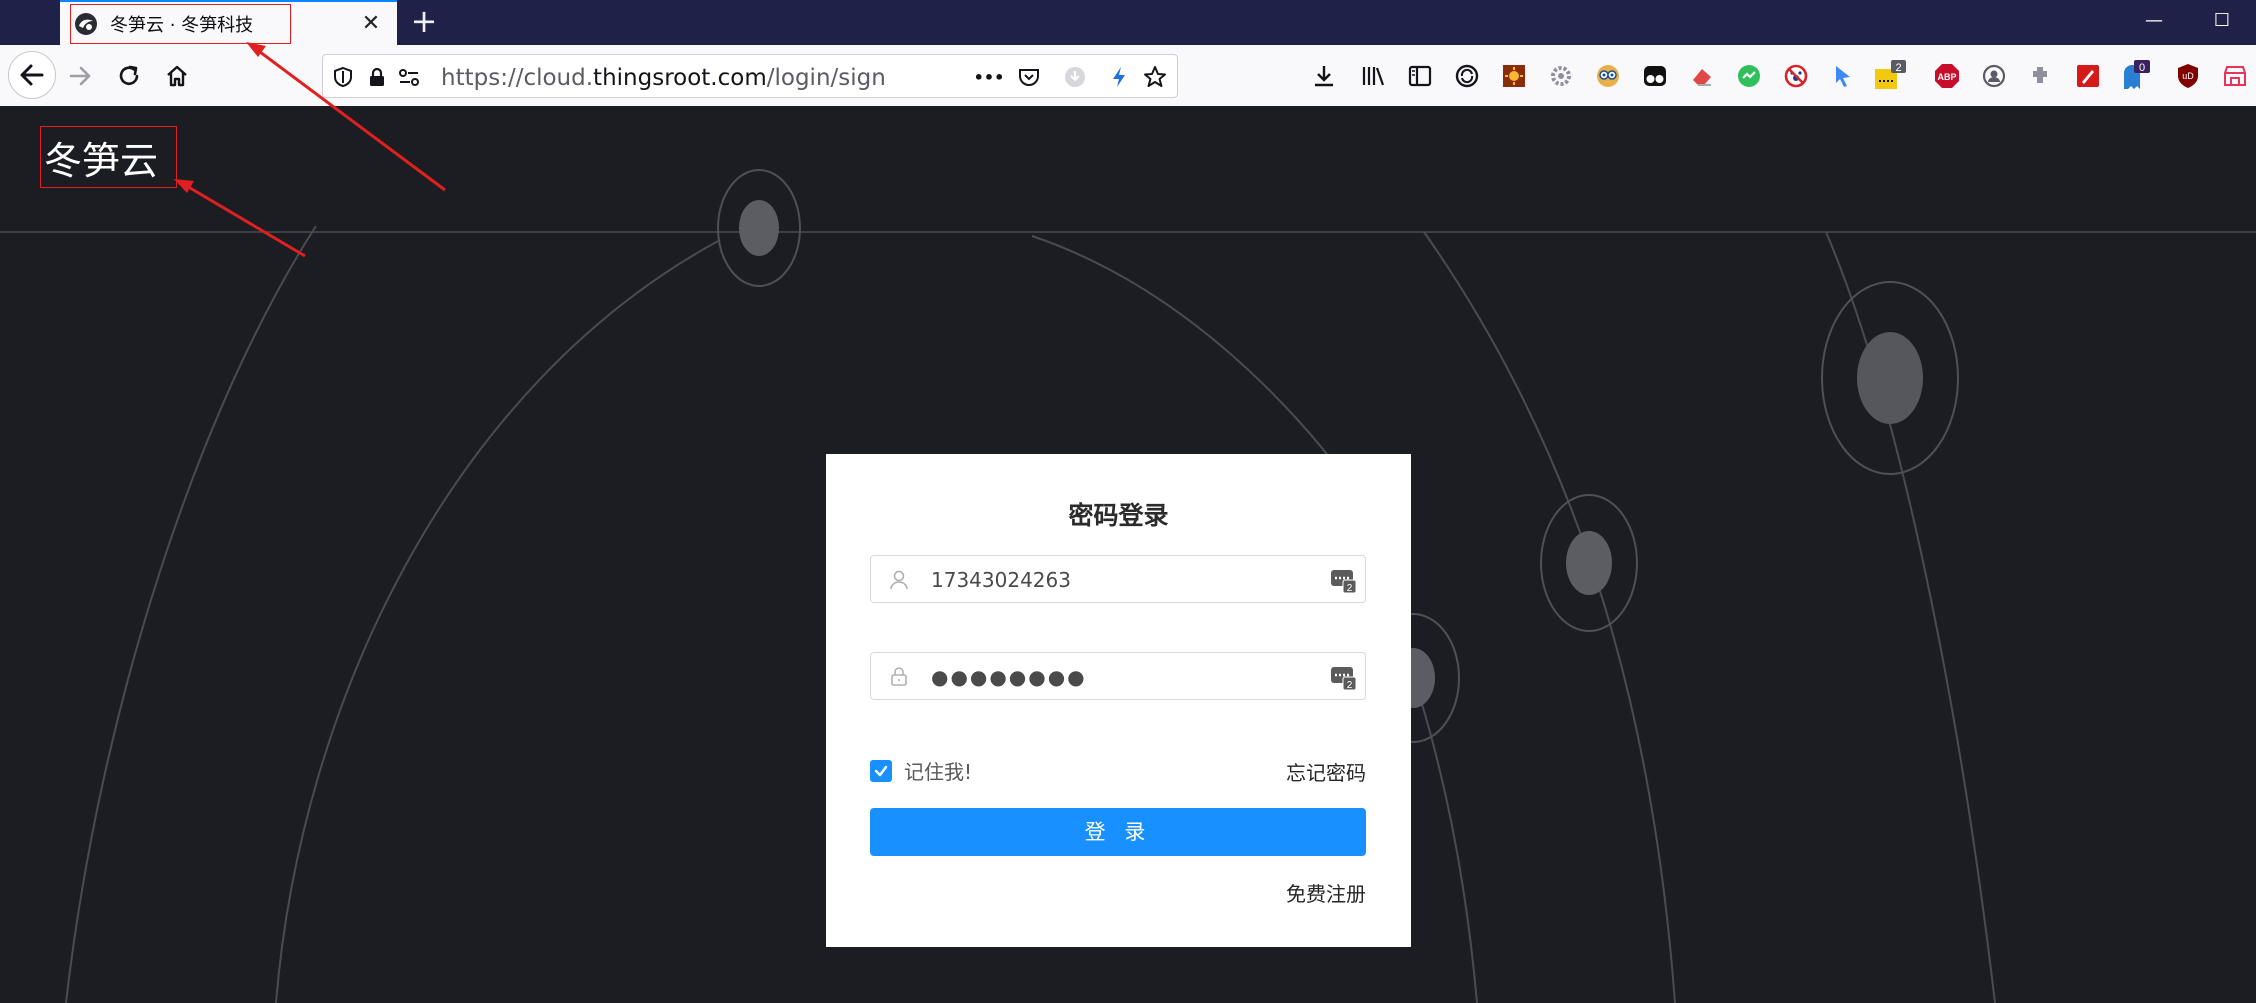 This screenshot has height=1003, width=2256. What do you see at coordinates (1324, 76) in the screenshot?
I see `downloads-icon` at bounding box center [1324, 76].